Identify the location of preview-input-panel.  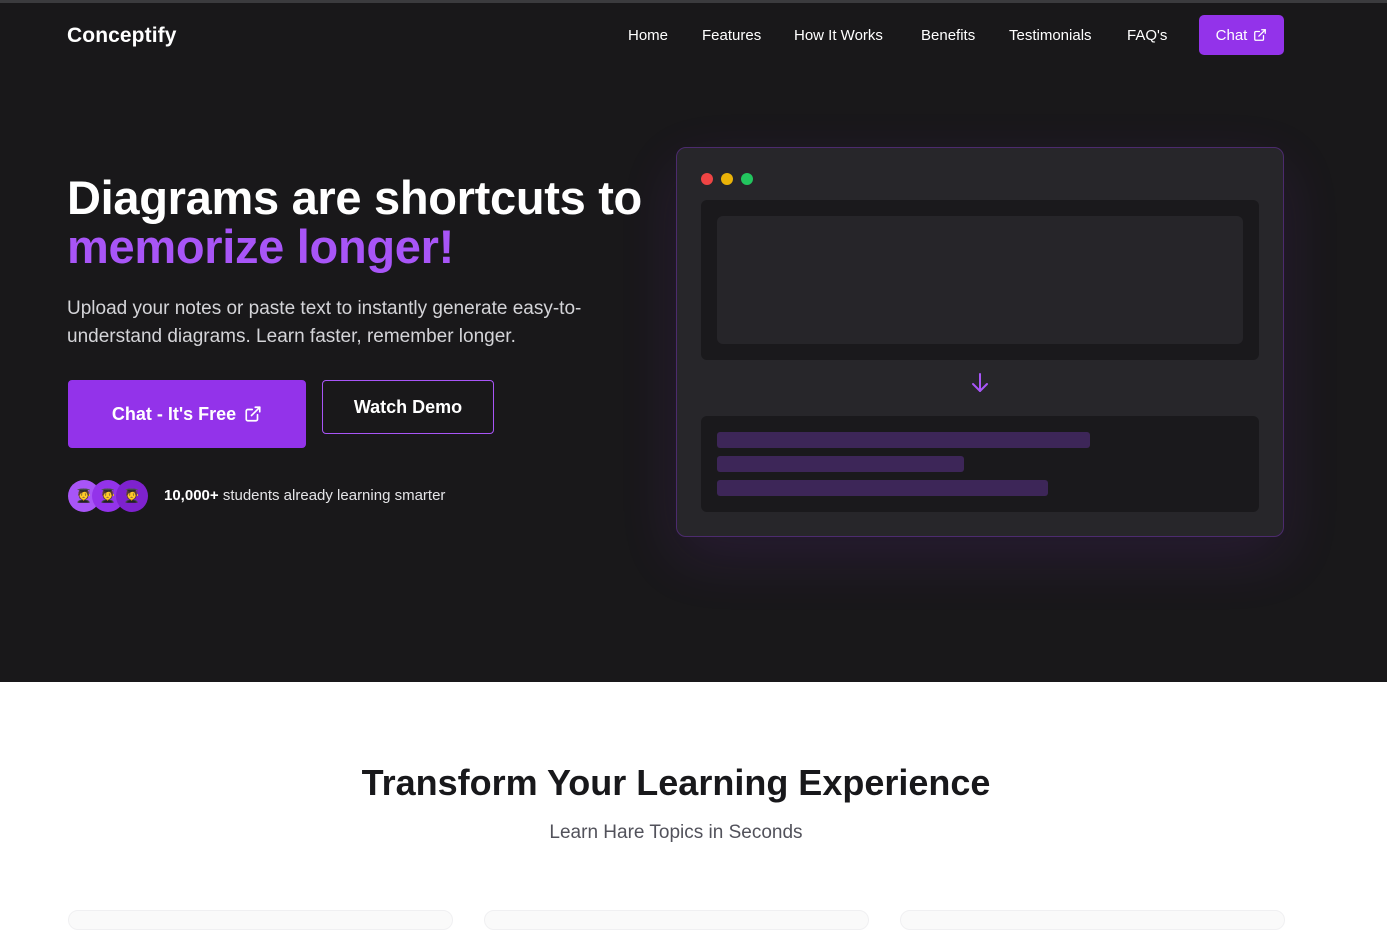
(980, 280).